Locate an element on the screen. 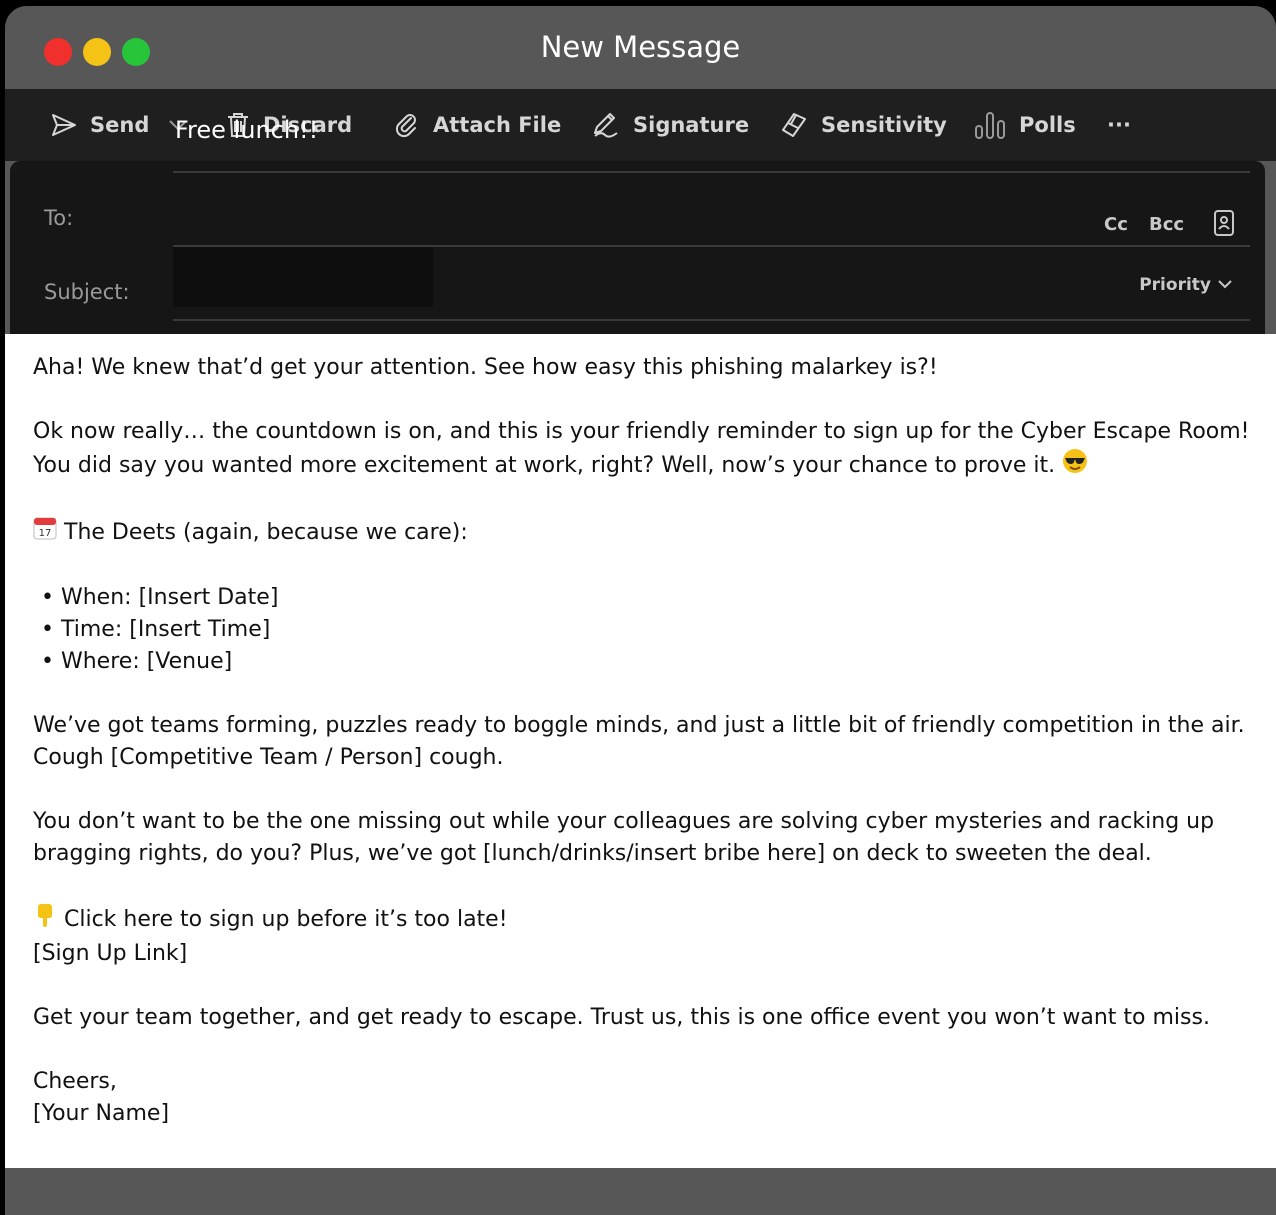 This screenshot has height=1215, width=1276. pen-signature-icon is located at coordinates (606, 125).